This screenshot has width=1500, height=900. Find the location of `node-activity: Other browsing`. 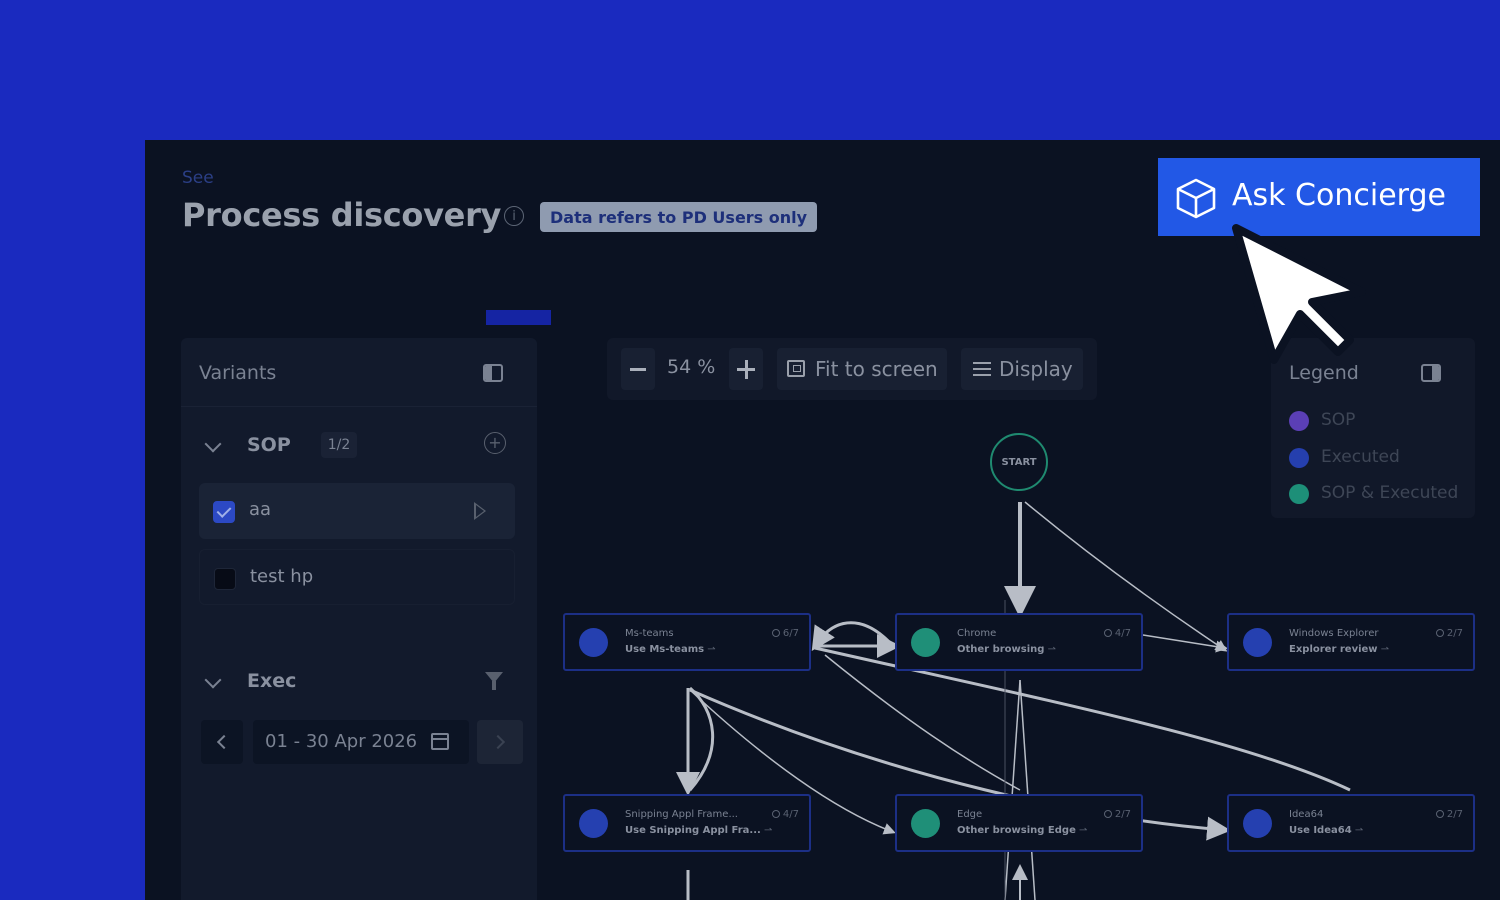

node-activity: Other browsing is located at coordinates (1006, 649).